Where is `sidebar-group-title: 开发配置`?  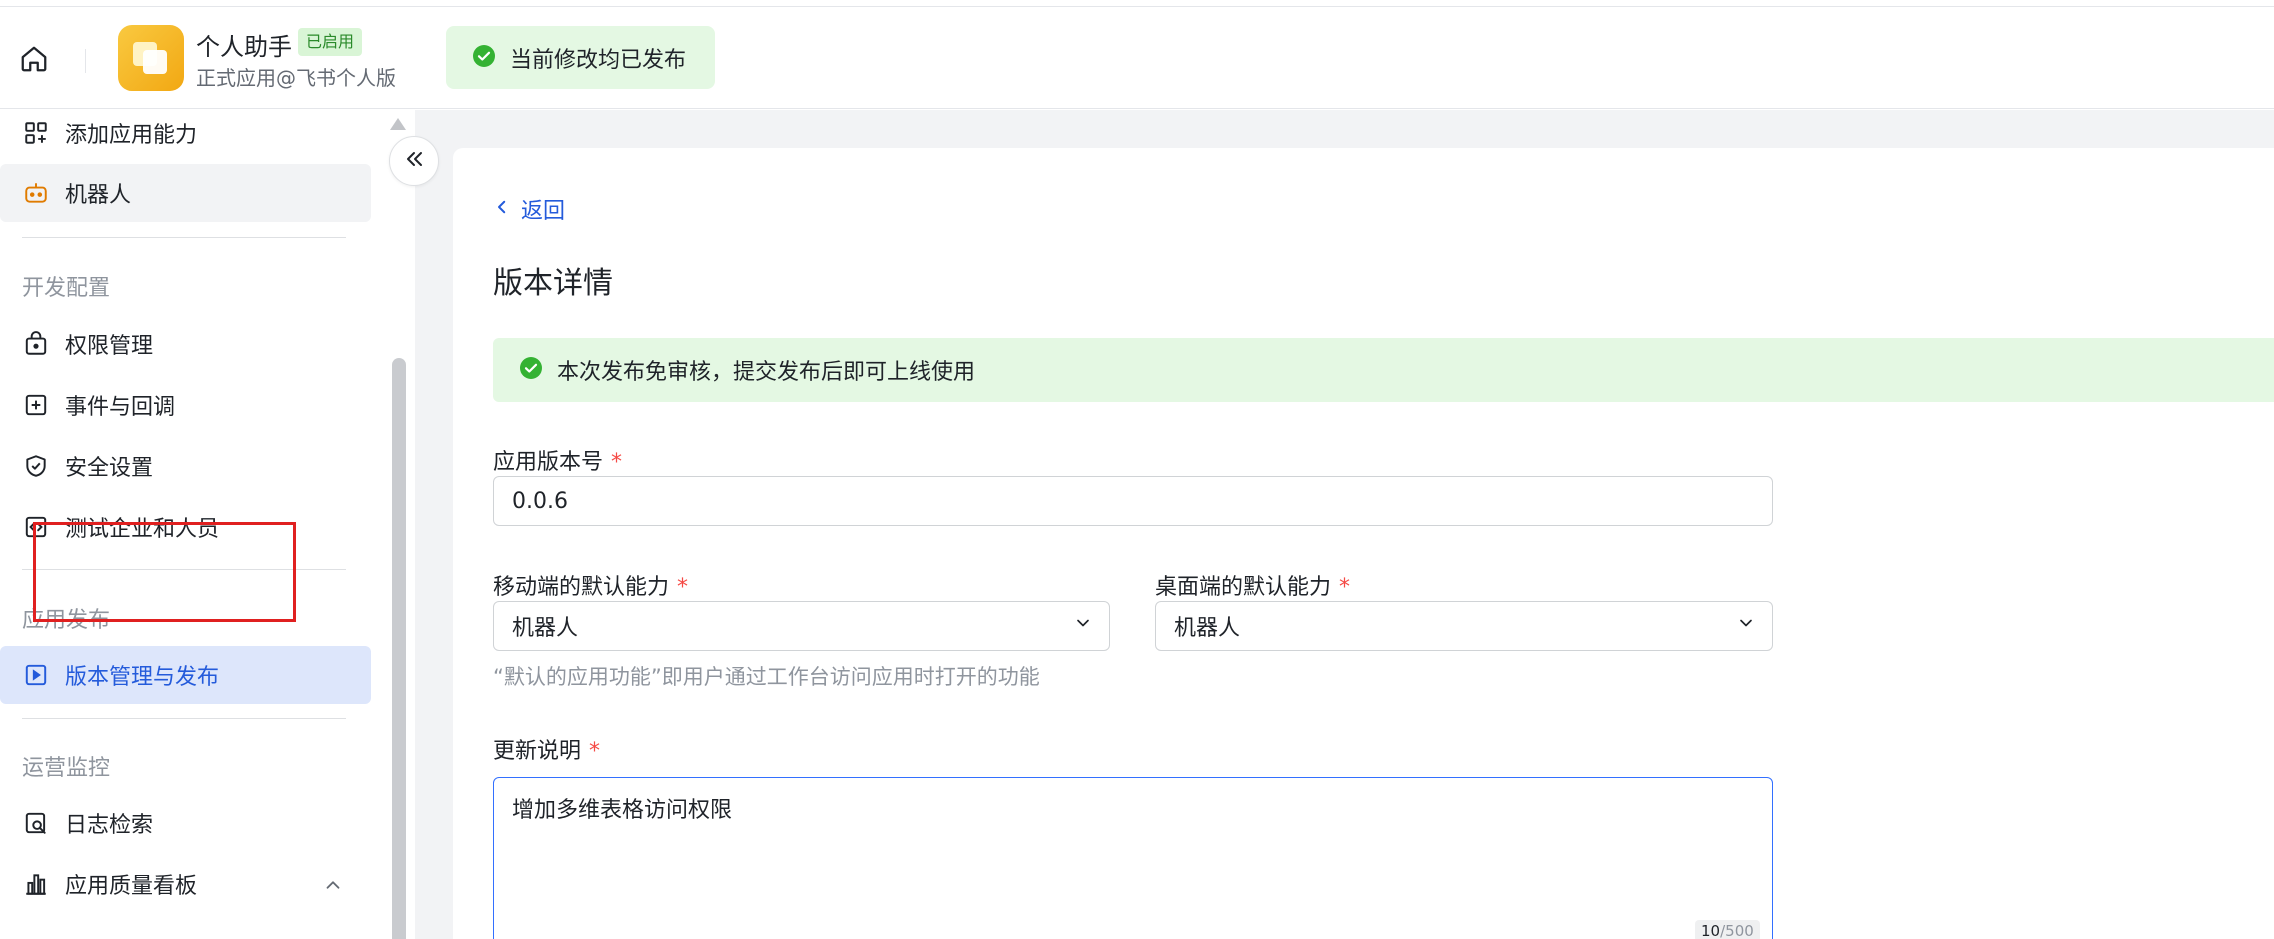
sidebar-group-title: 开发配置 is located at coordinates (66, 288).